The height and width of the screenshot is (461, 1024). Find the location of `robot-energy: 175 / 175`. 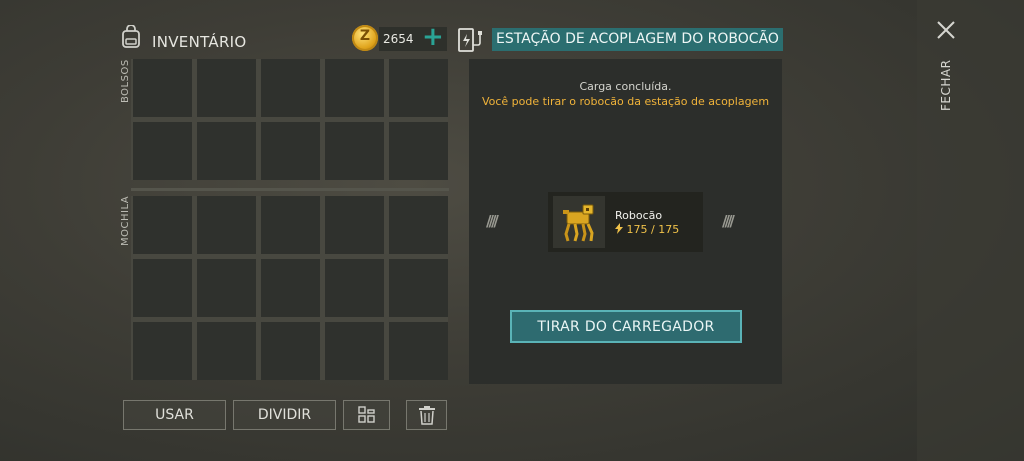

robot-energy: 175 / 175 is located at coordinates (647, 229).